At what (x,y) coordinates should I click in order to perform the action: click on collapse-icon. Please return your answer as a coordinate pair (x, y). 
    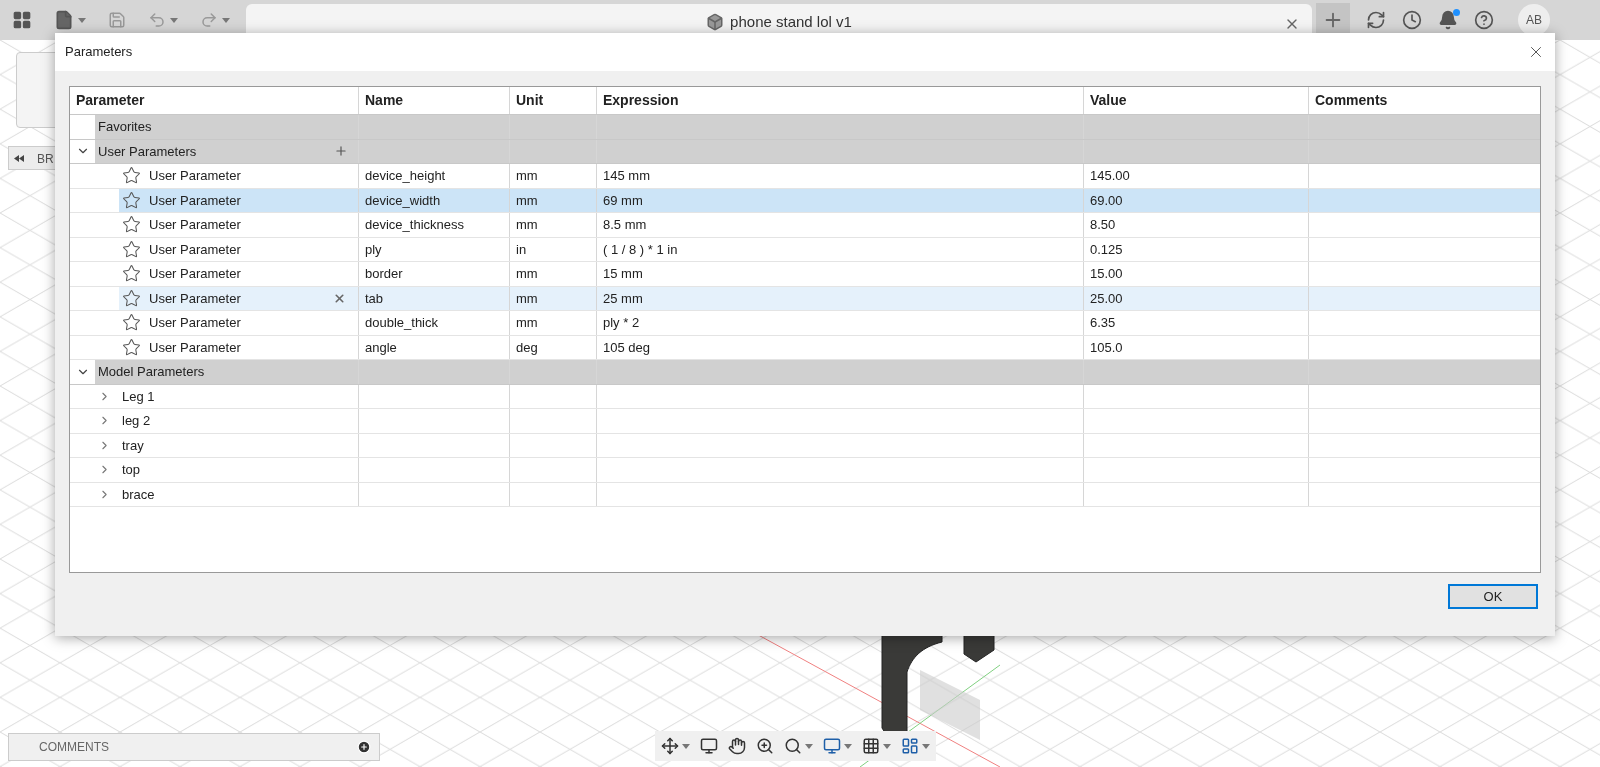
    Looking at the image, I should click on (19, 158).